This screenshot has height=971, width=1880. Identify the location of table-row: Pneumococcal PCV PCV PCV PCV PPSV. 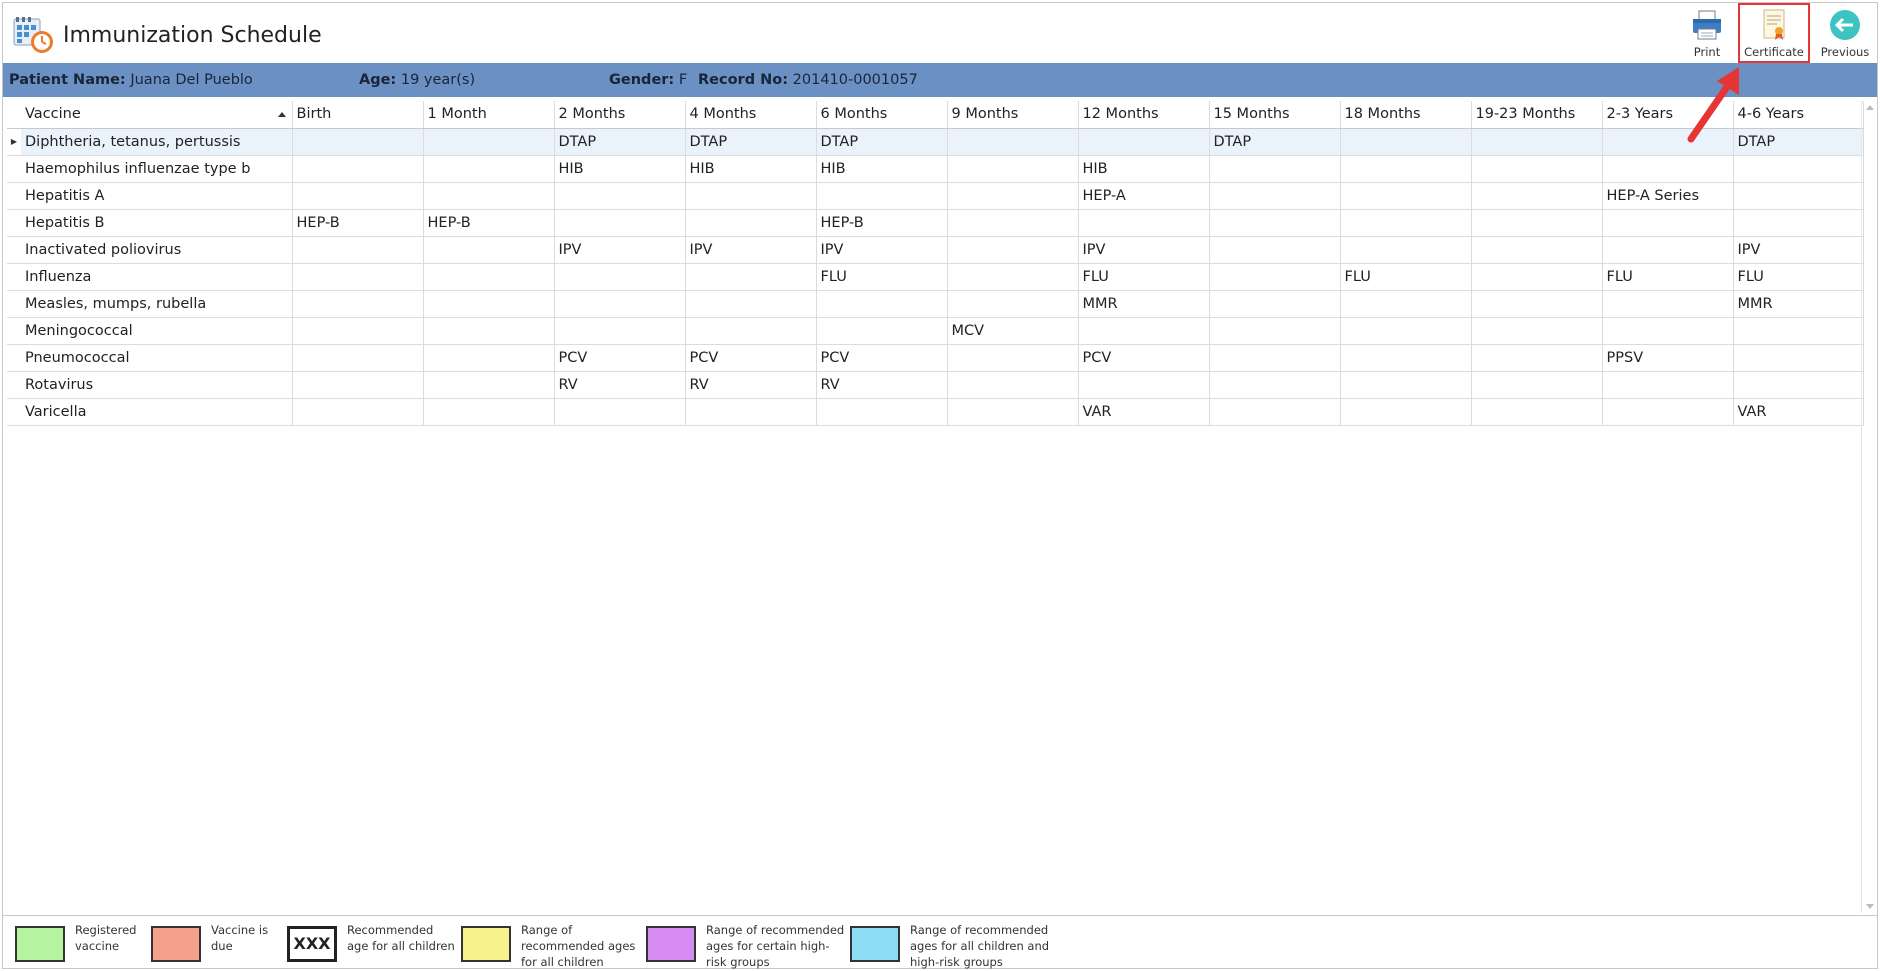
(935, 358).